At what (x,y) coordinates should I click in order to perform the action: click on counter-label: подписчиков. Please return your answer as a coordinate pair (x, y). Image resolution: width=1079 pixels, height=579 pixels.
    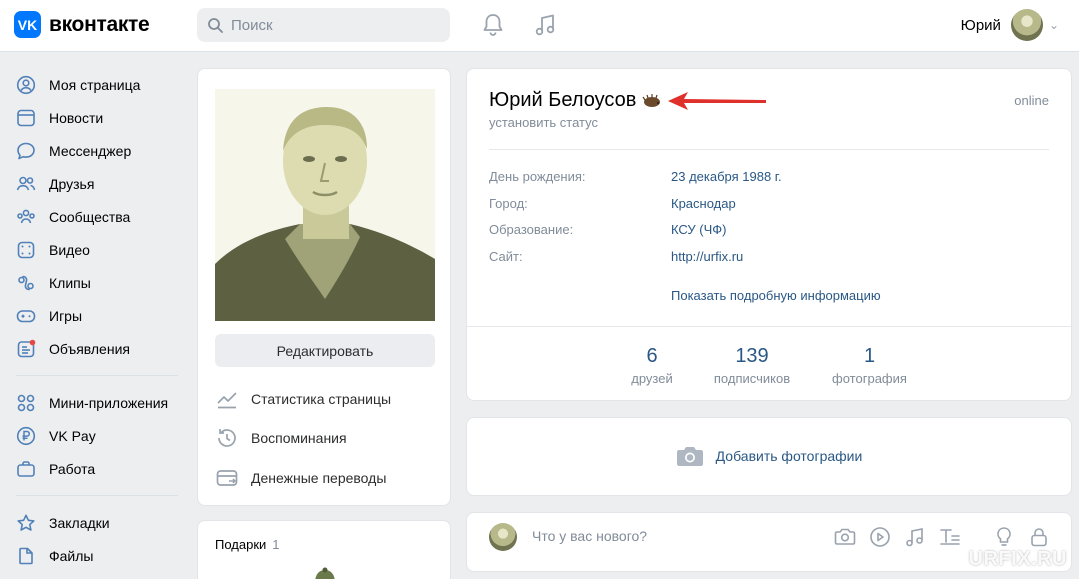
    Looking at the image, I should click on (752, 378).